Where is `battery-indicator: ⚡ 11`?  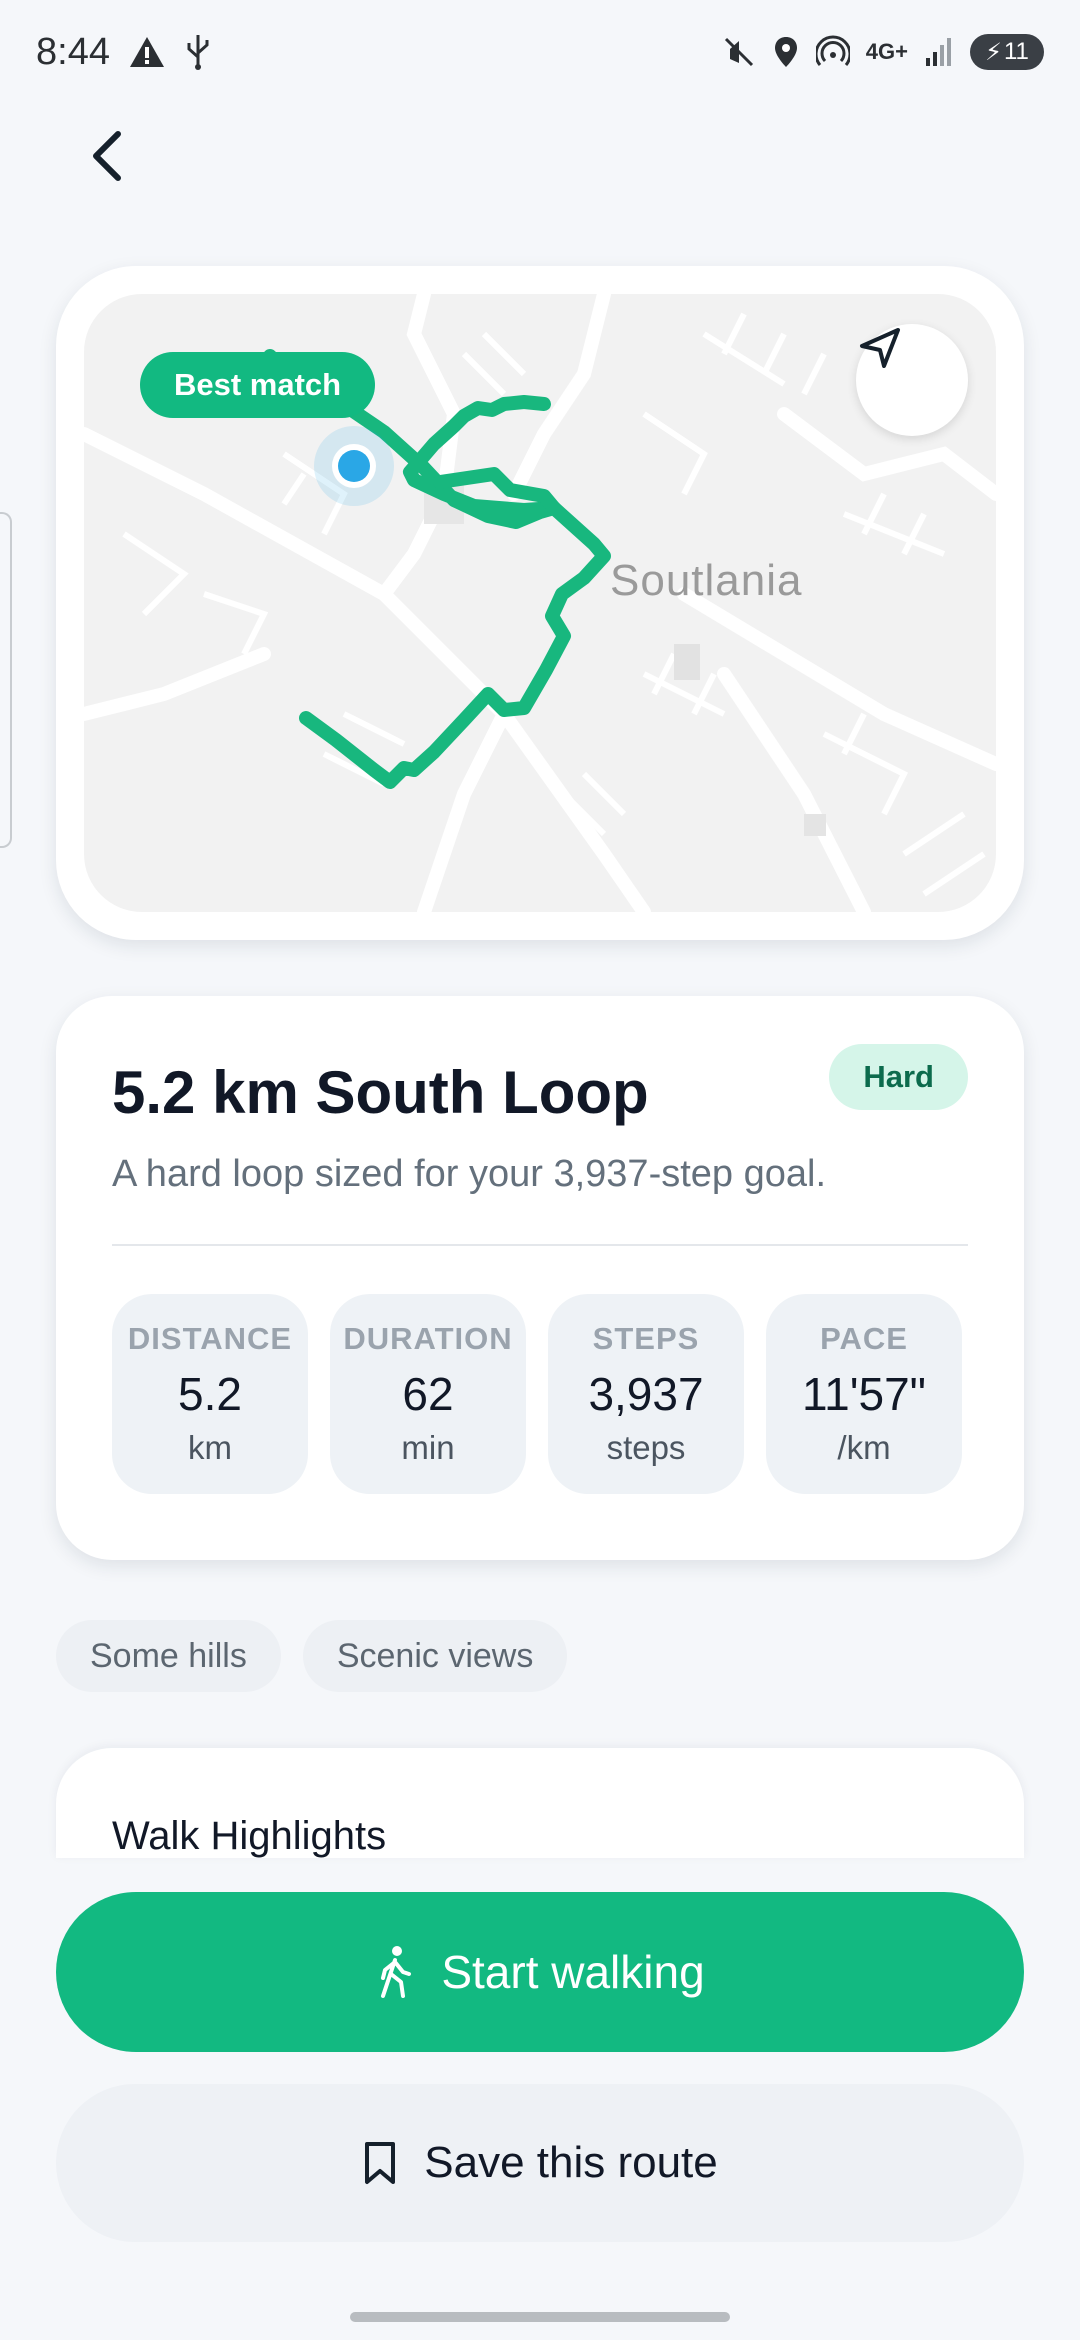 battery-indicator: ⚡ 11 is located at coordinates (1007, 52).